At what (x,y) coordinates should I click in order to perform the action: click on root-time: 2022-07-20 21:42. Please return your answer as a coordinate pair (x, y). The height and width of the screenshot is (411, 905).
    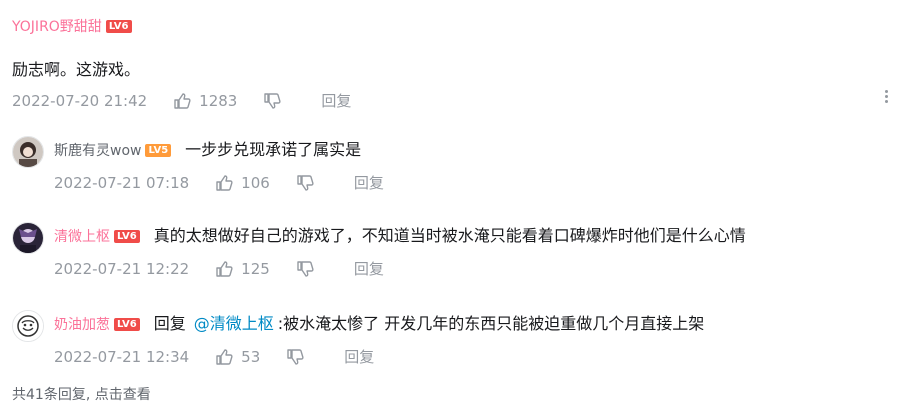
    Looking at the image, I should click on (80, 100).